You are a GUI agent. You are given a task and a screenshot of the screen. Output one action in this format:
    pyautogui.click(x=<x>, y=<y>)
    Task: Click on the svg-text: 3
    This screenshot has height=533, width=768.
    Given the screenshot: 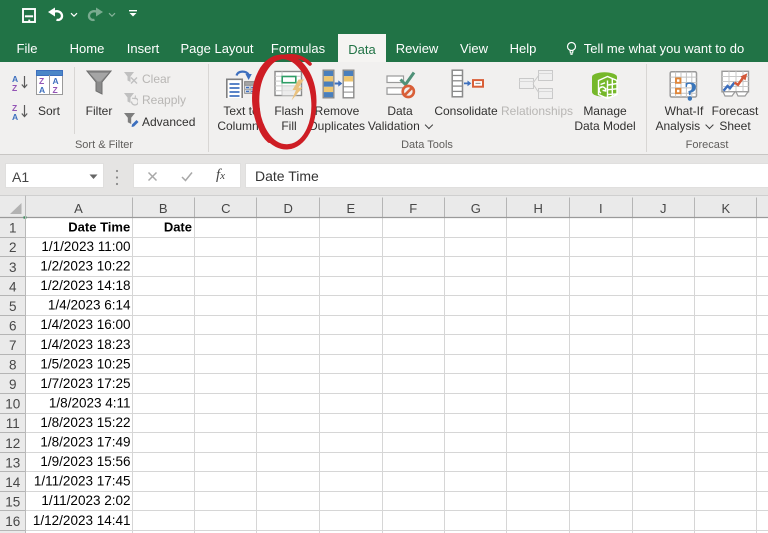 What is the action you would take?
    pyautogui.click(x=13, y=267)
    